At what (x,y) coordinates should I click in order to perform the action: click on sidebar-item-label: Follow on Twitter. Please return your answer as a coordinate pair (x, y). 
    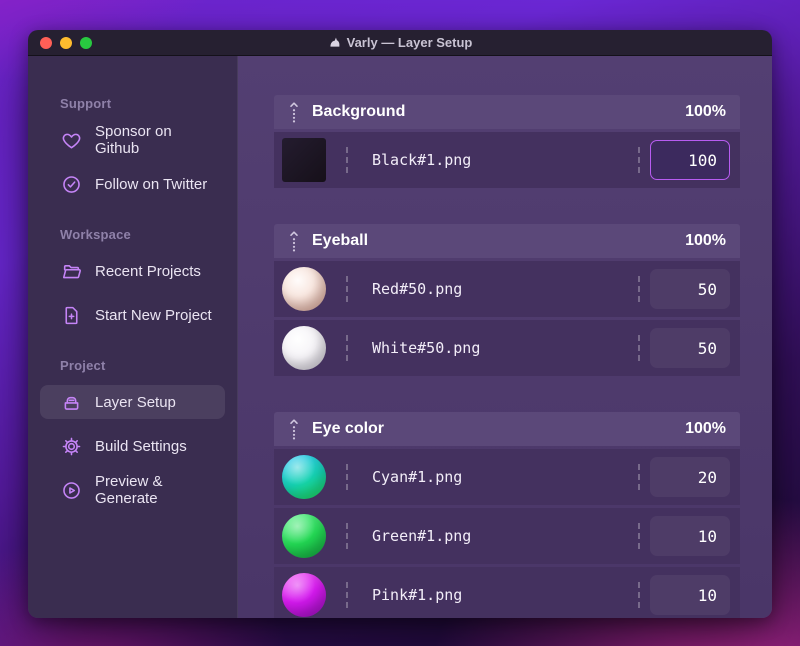
    Looking at the image, I should click on (151, 184).